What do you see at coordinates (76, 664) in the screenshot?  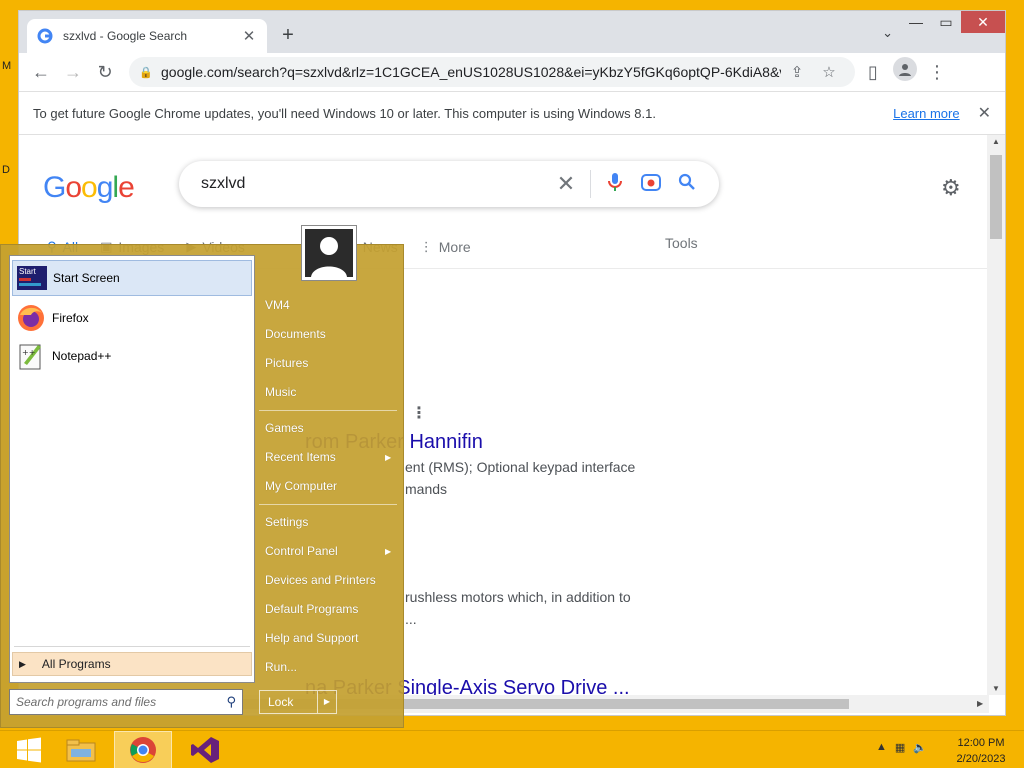 I see `all-programs-label: All Programs` at bounding box center [76, 664].